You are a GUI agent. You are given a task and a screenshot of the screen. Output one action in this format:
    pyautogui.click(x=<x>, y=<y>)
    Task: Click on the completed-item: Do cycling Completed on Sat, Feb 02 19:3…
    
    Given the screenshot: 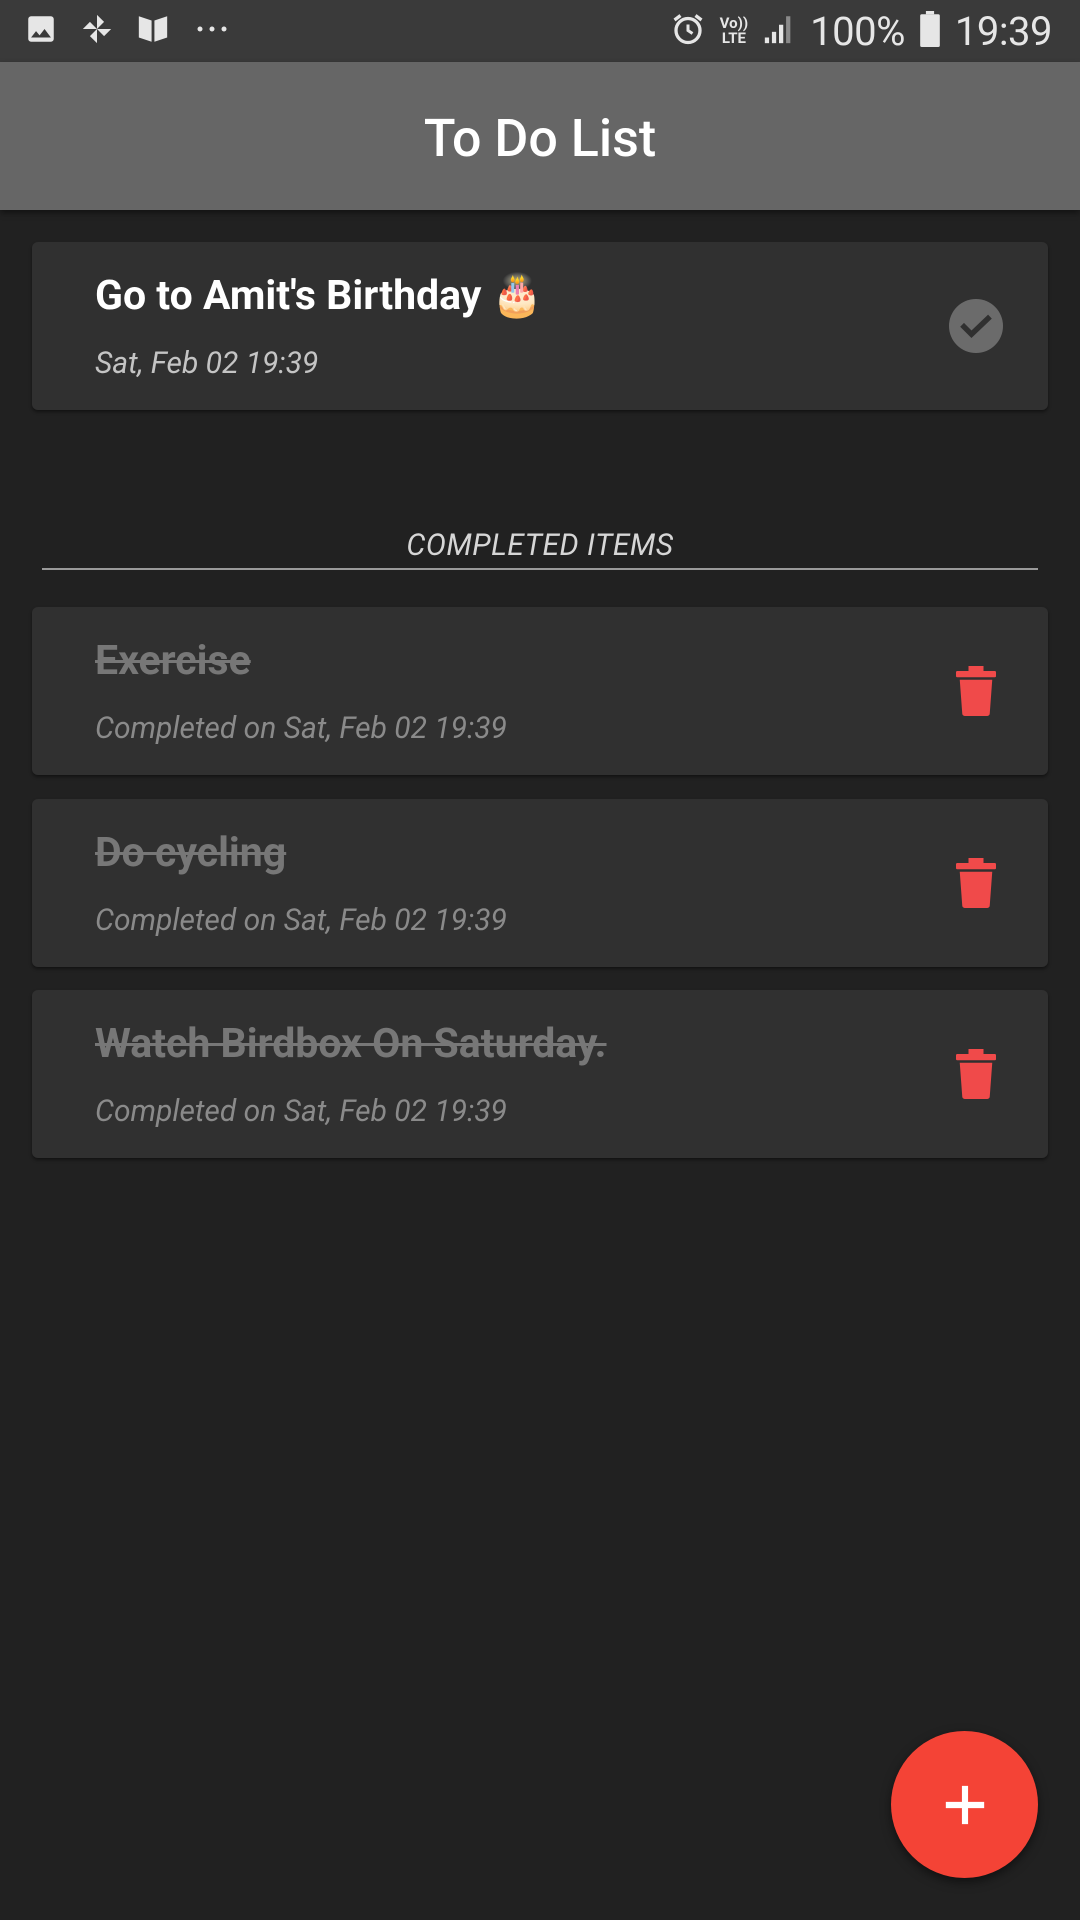 What is the action you would take?
    pyautogui.click(x=540, y=883)
    